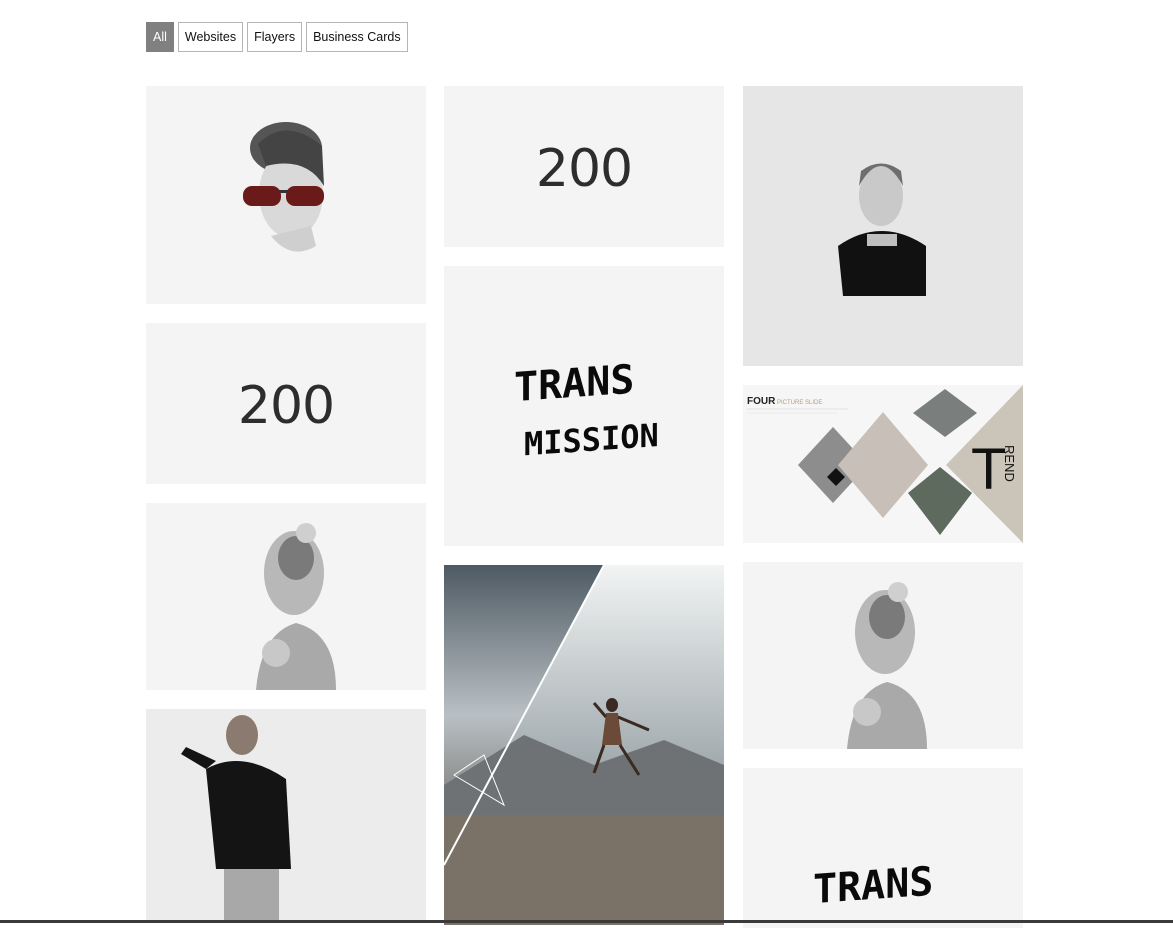  What do you see at coordinates (761, 401) in the screenshot?
I see `four-slide-title: FOUR` at bounding box center [761, 401].